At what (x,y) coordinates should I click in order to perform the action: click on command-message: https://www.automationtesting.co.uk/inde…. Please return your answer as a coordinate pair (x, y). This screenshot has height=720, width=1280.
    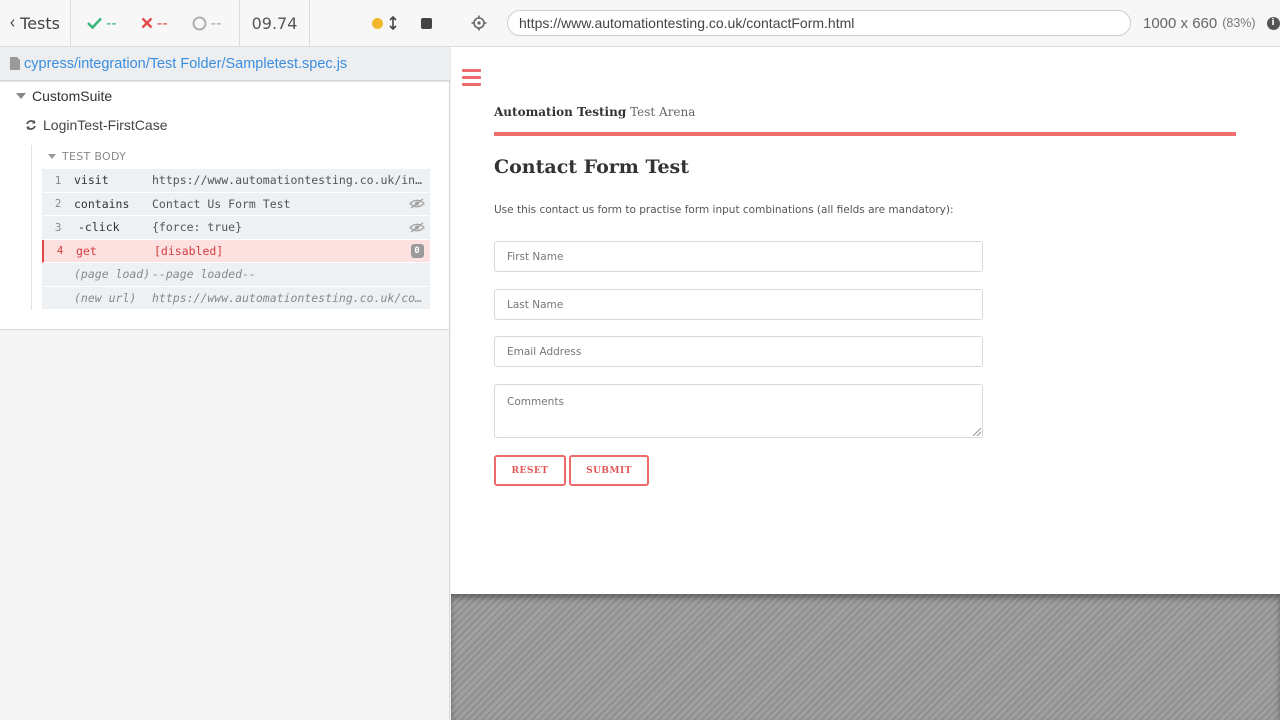
    Looking at the image, I should click on (291, 180).